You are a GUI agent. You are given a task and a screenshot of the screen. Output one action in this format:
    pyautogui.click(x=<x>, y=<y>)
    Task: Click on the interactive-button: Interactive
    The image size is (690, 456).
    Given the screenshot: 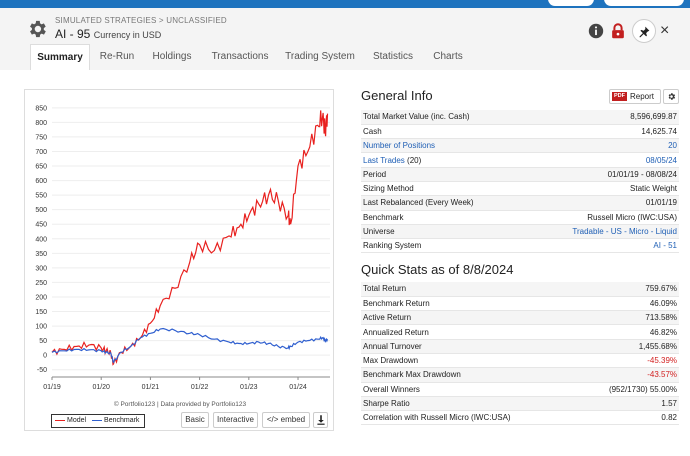 What is the action you would take?
    pyautogui.click(x=235, y=420)
    